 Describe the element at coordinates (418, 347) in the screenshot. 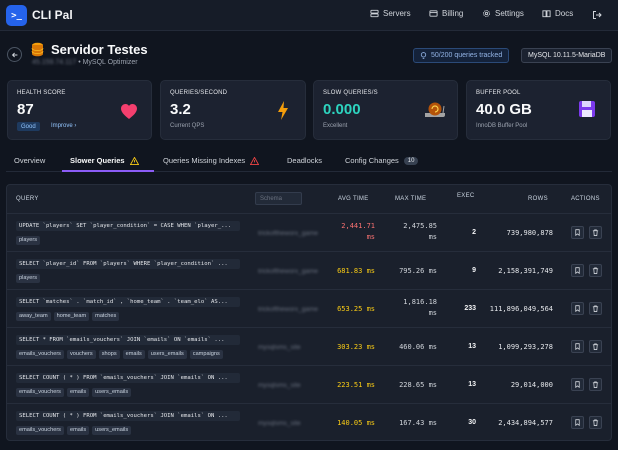

I see `max-time: 460.06 ms` at that location.